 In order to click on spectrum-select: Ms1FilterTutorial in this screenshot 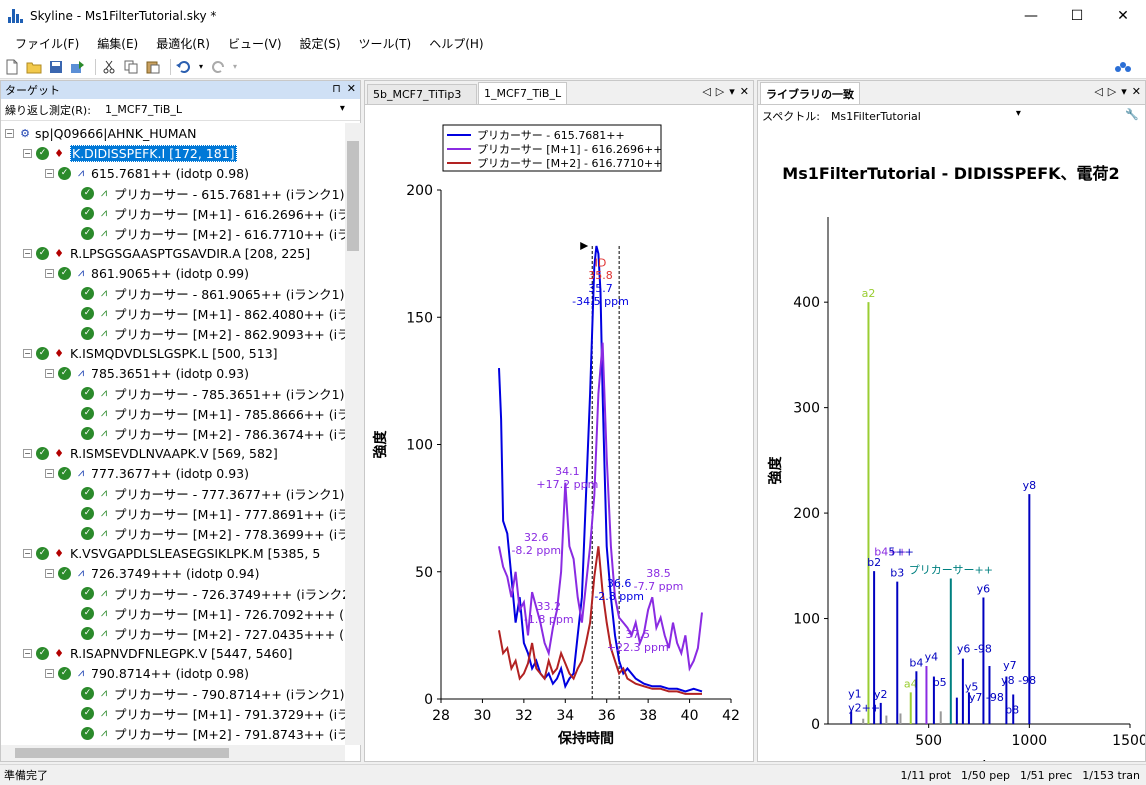, I will do `click(926, 116)`.